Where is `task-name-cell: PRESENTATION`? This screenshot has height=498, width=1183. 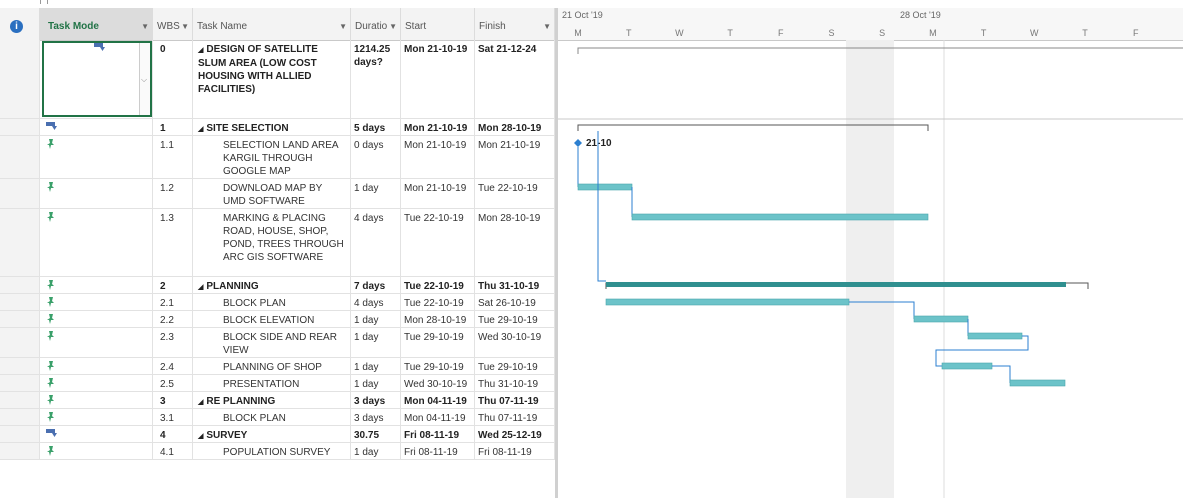 task-name-cell: PRESENTATION is located at coordinates (272, 383).